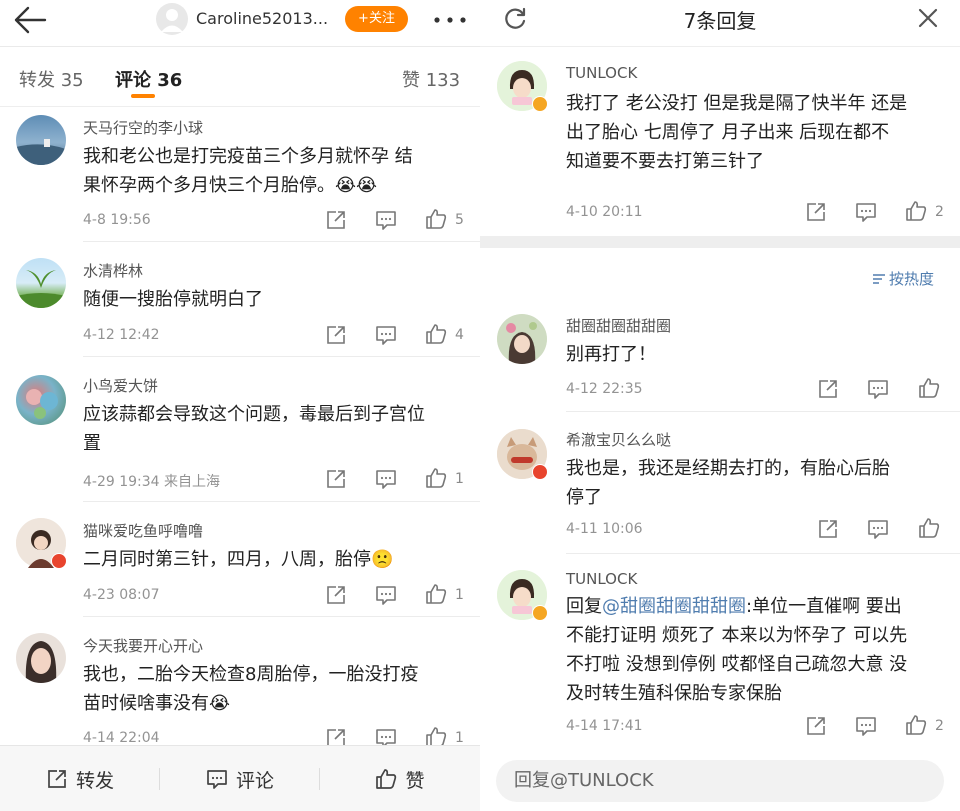  Describe the element at coordinates (80, 778) in the screenshot. I see `repost-button: 转发` at that location.